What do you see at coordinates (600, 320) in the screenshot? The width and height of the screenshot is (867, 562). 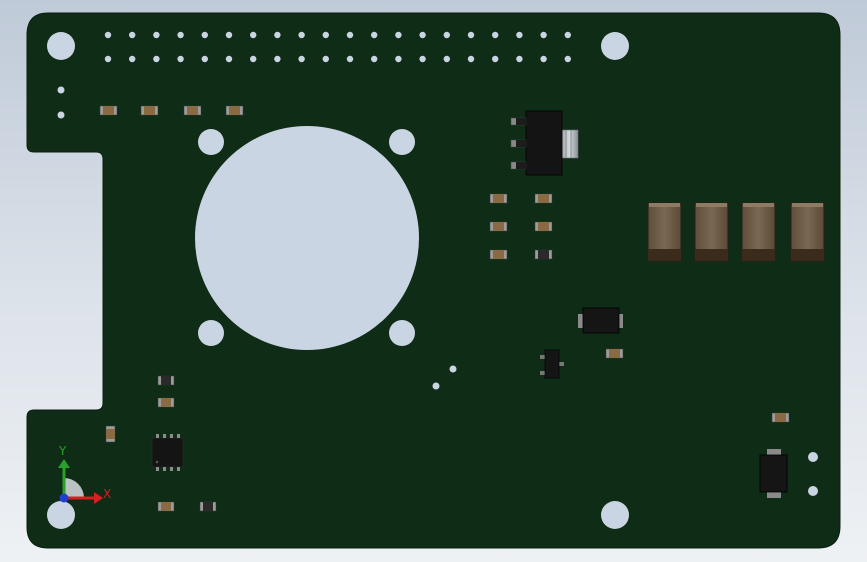 I see `diode-smb` at bounding box center [600, 320].